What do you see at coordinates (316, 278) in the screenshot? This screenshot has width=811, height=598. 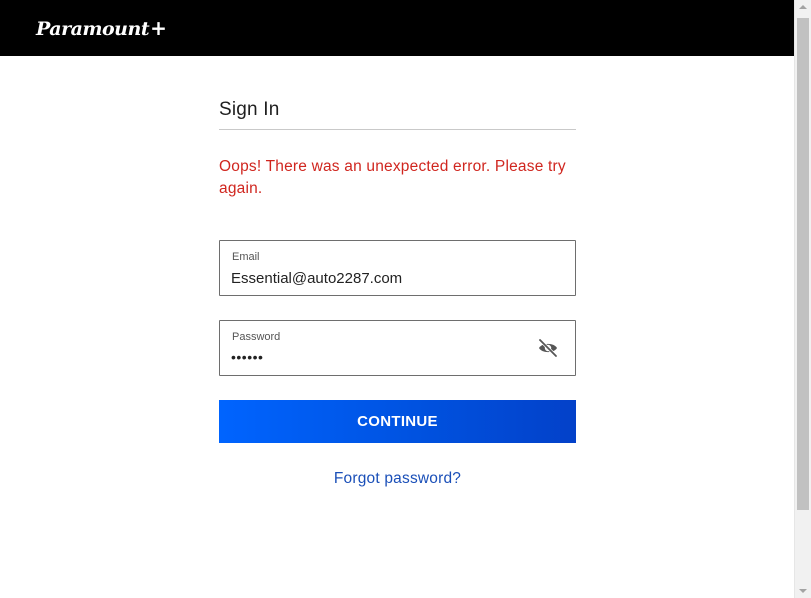 I see `email-value: Essential@auto2287.com` at bounding box center [316, 278].